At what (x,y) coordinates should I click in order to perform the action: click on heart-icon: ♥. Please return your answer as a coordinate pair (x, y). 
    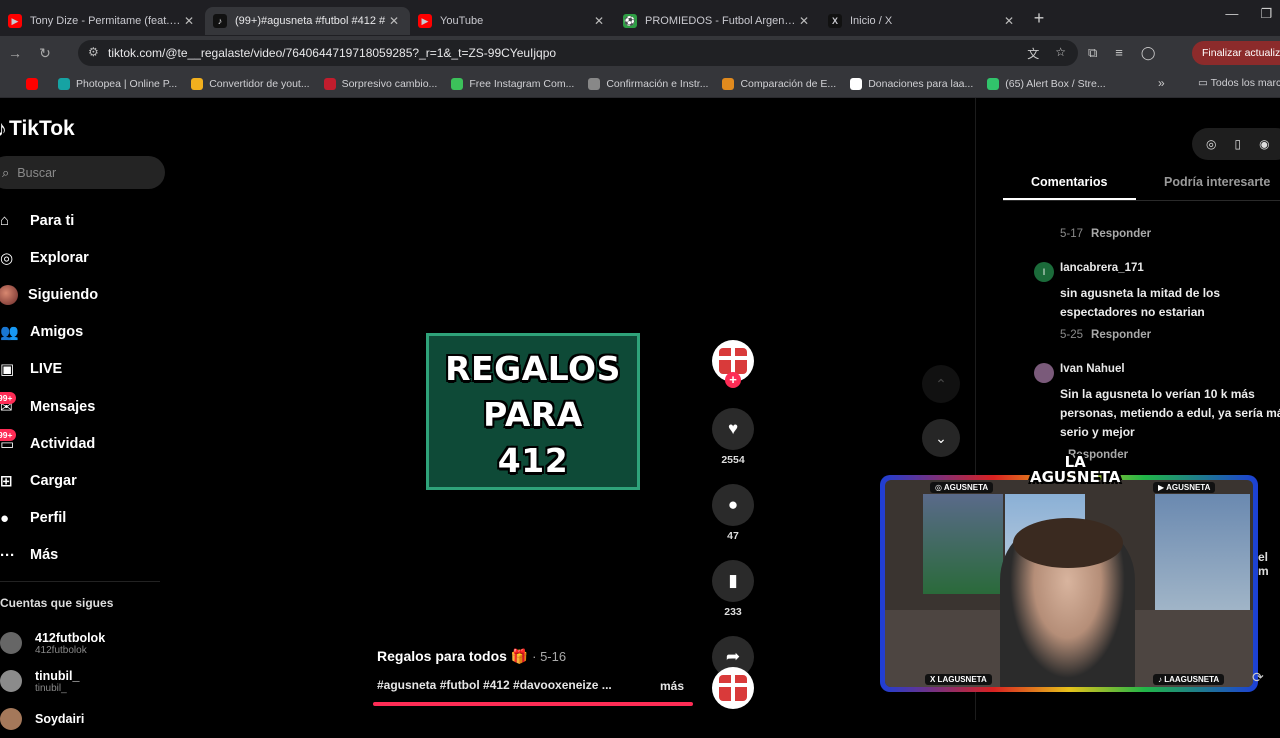
    Looking at the image, I should click on (733, 429).